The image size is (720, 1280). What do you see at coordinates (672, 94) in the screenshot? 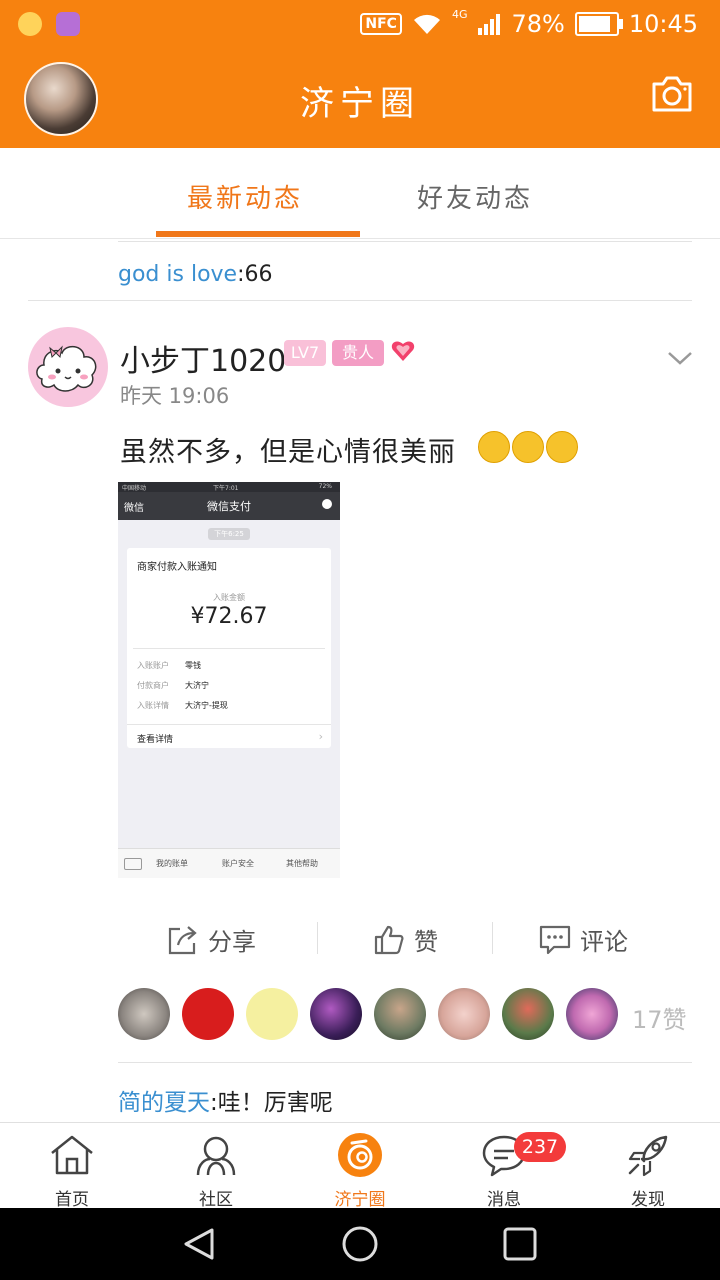
I see `camera-icon` at bounding box center [672, 94].